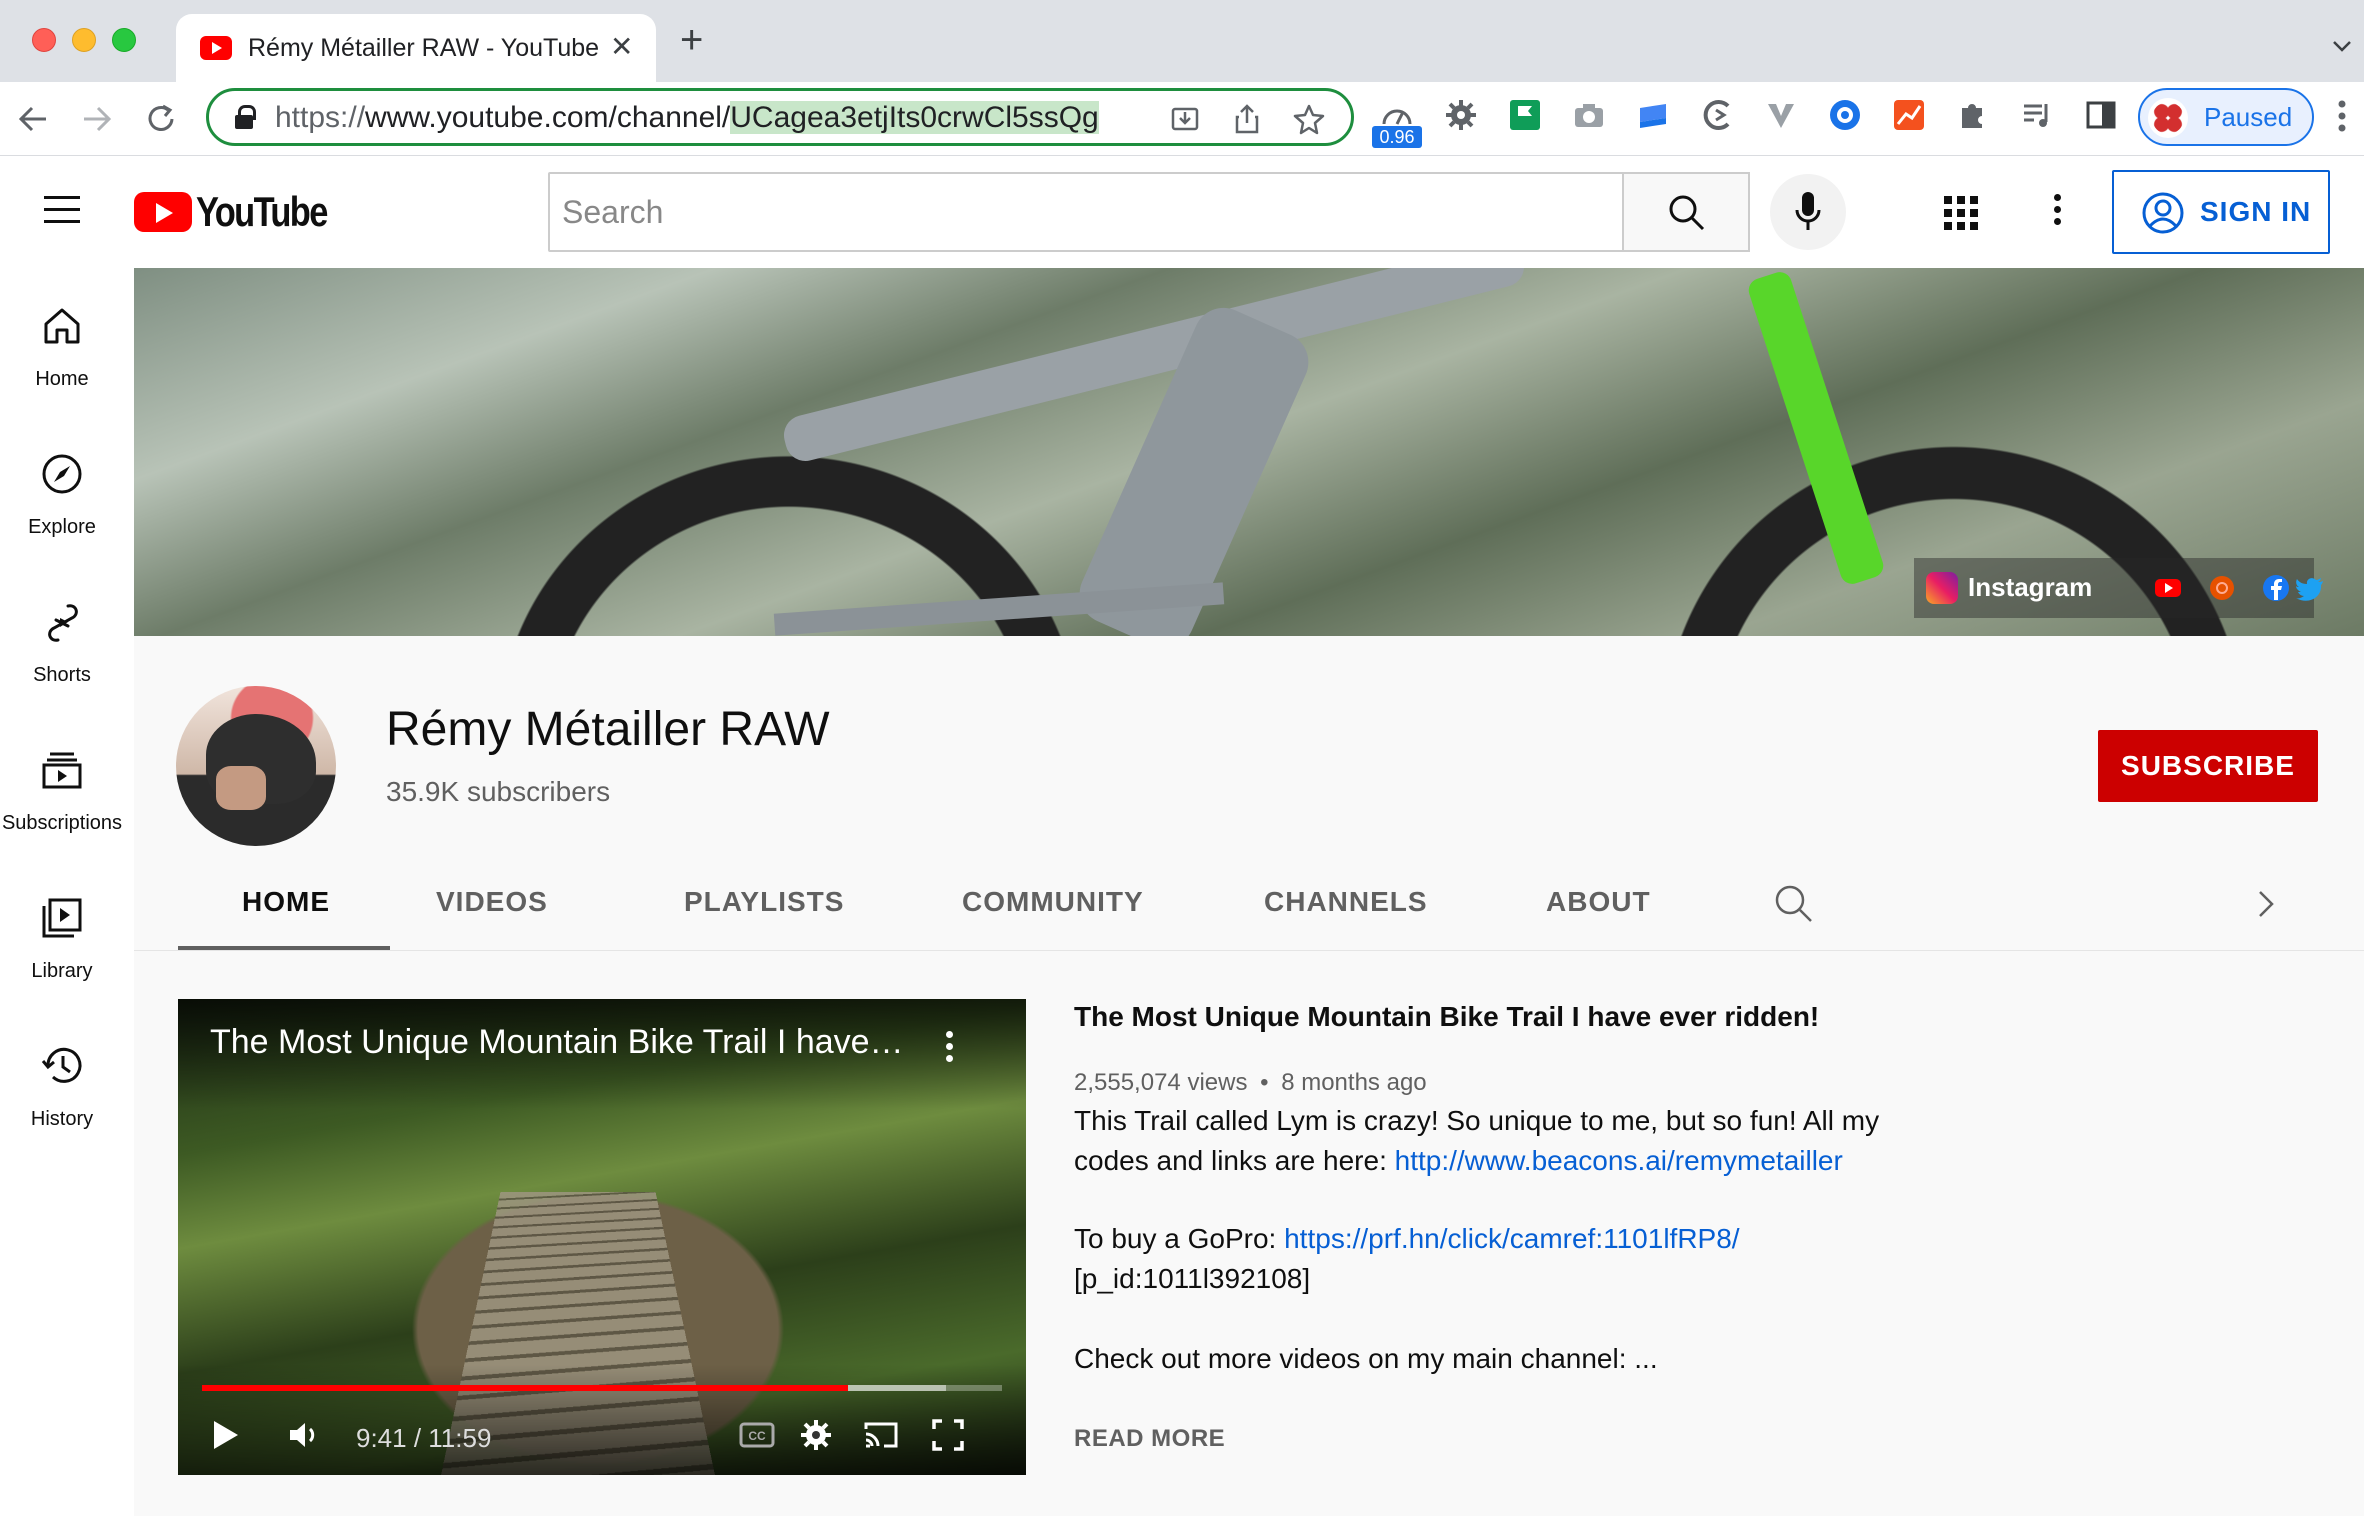  I want to click on featured-video-meta: 2,555,074 views • 8 months ago, so click(1250, 1083).